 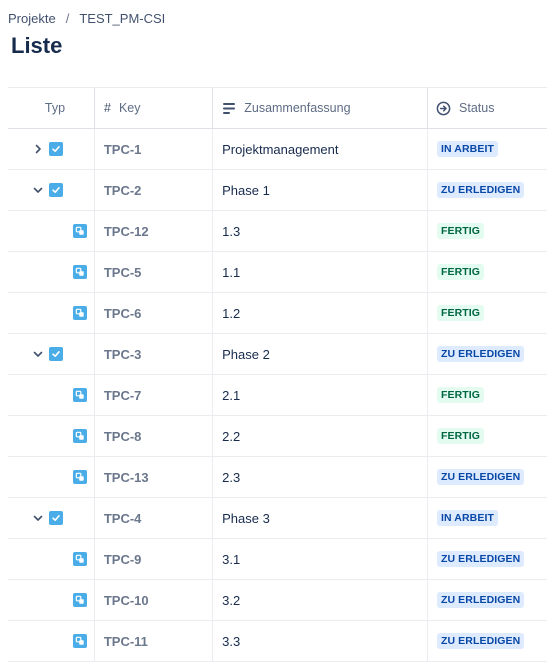 I want to click on table-row: TPC-8 2.2 FERTIG, so click(x=277, y=436).